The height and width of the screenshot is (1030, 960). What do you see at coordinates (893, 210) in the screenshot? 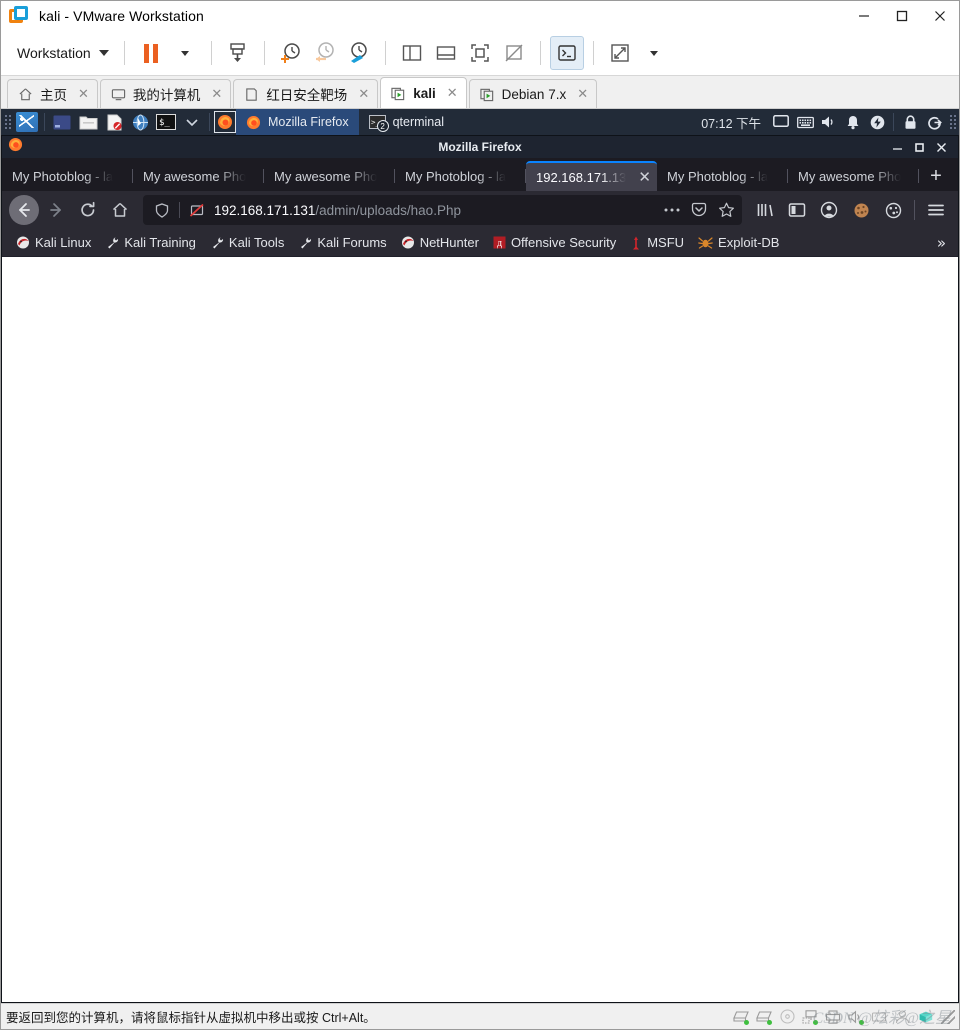
I see `container-tabs-icon` at bounding box center [893, 210].